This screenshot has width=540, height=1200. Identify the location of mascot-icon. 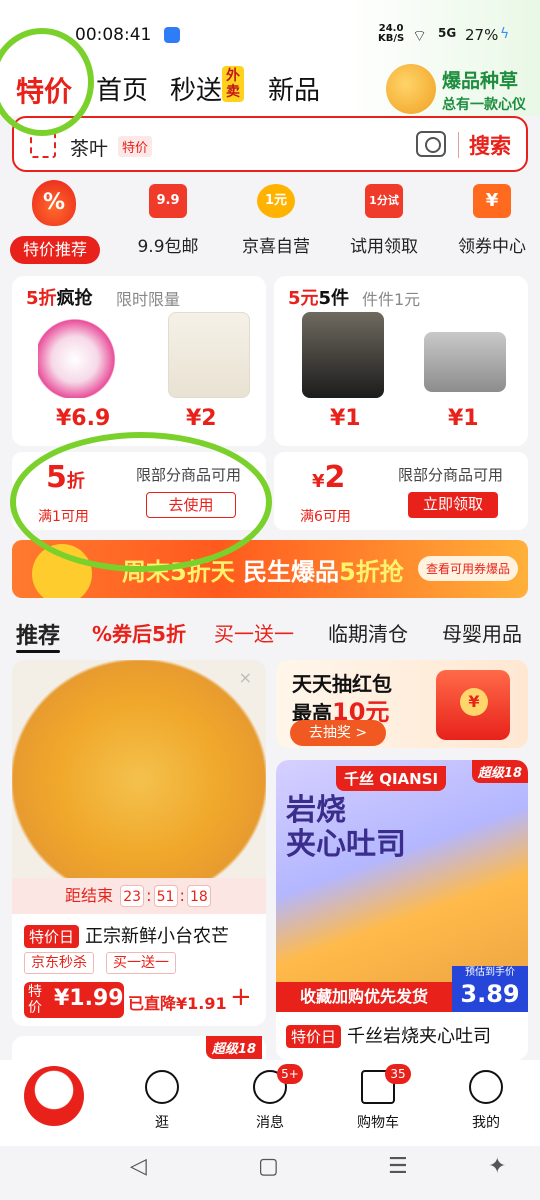
(62, 571).